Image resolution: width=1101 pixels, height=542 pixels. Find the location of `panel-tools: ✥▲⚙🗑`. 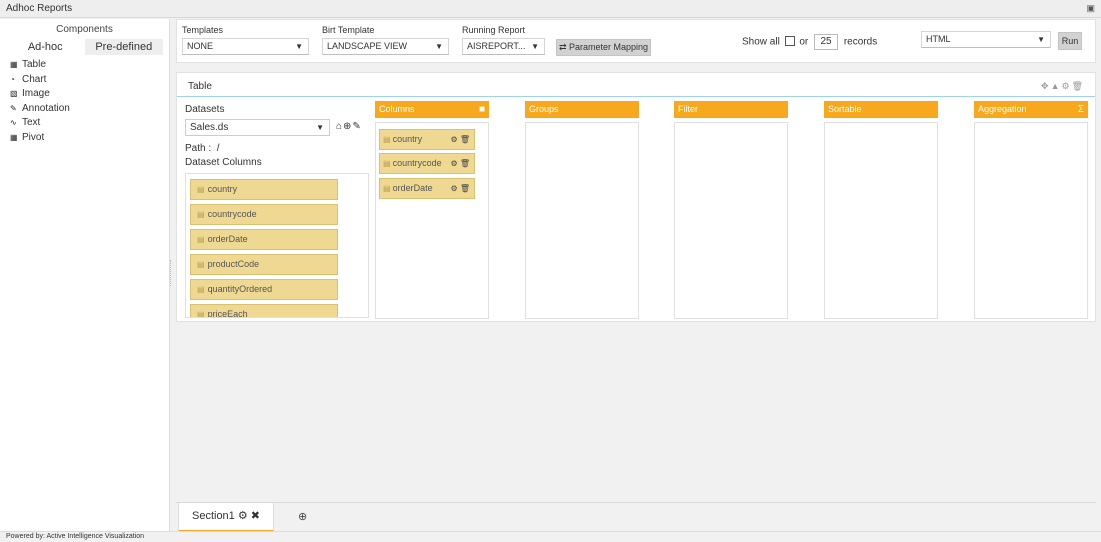

panel-tools: ✥▲⚙🗑 is located at coordinates (1063, 86).